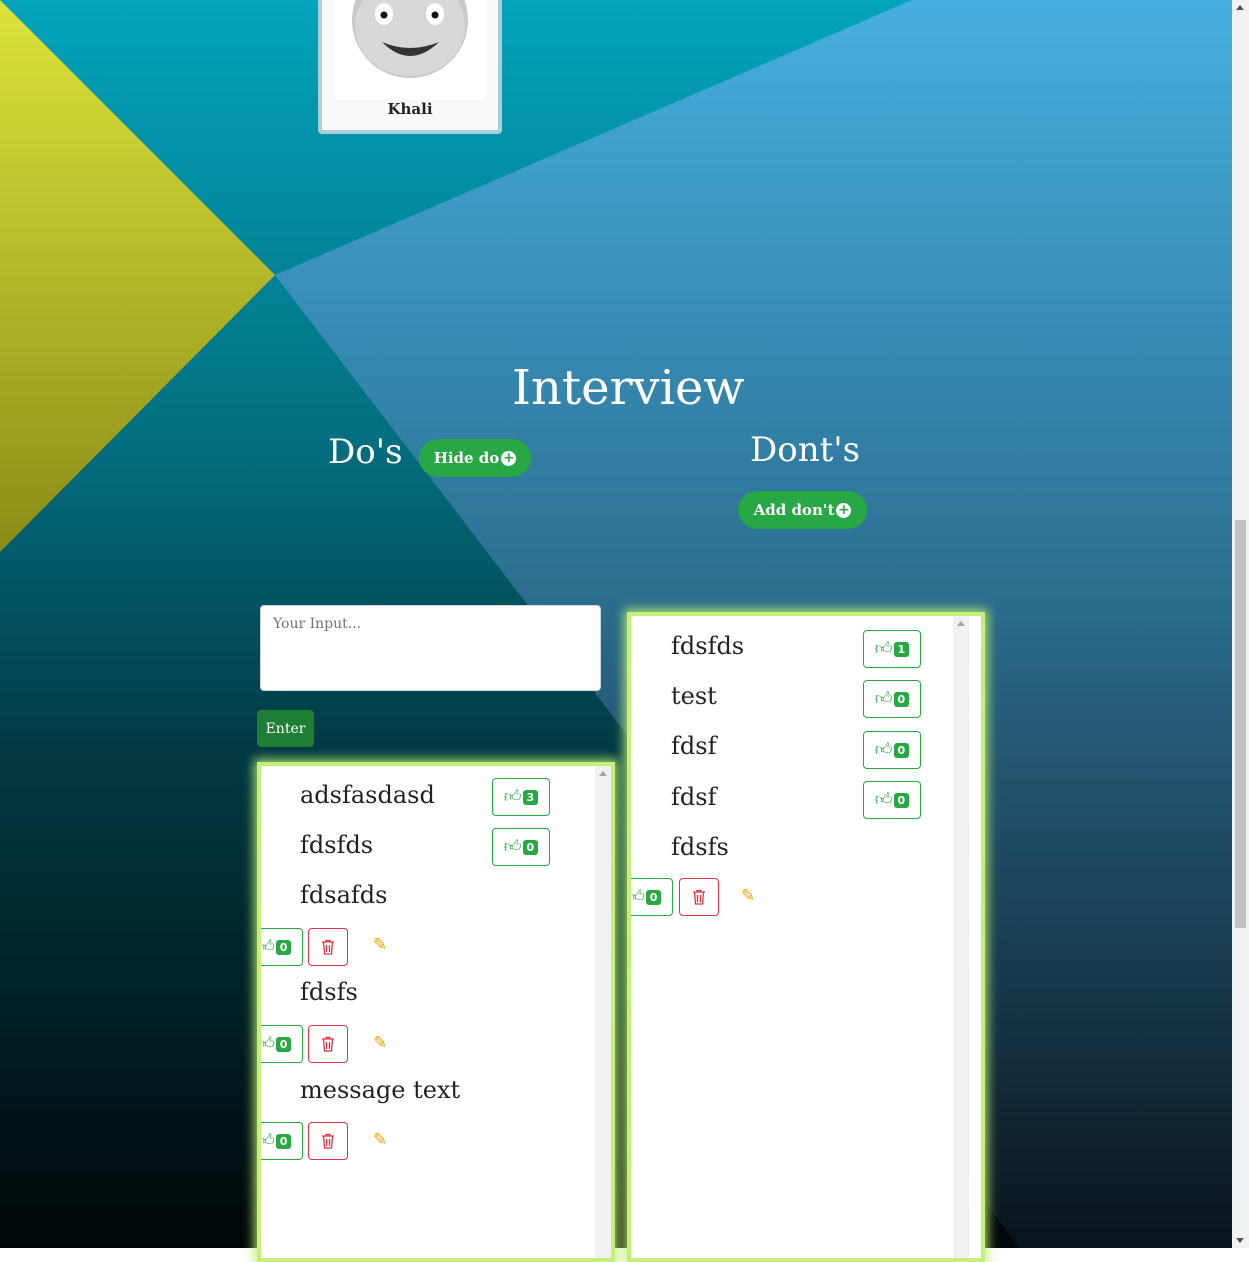 The height and width of the screenshot is (1262, 1249). Describe the element at coordinates (628, 388) in the screenshot. I see `page-title: Interview` at that location.